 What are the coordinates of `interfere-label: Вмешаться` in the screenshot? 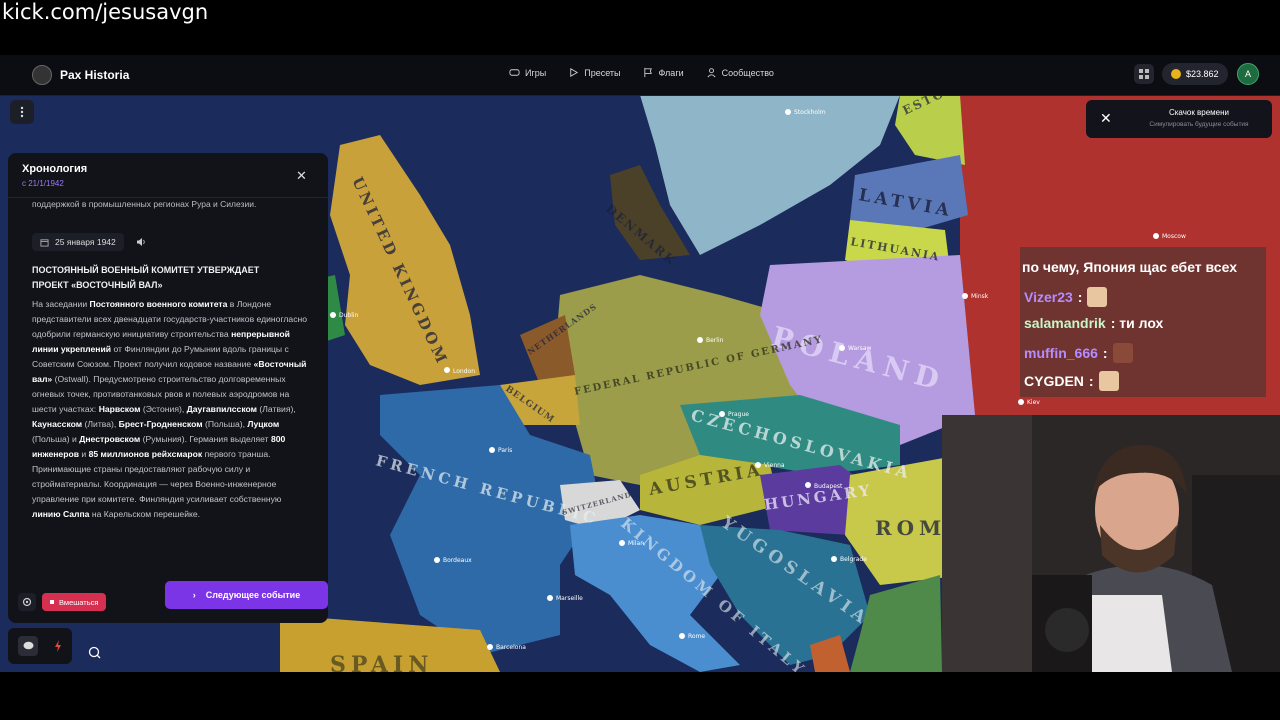 It's located at (79, 602).